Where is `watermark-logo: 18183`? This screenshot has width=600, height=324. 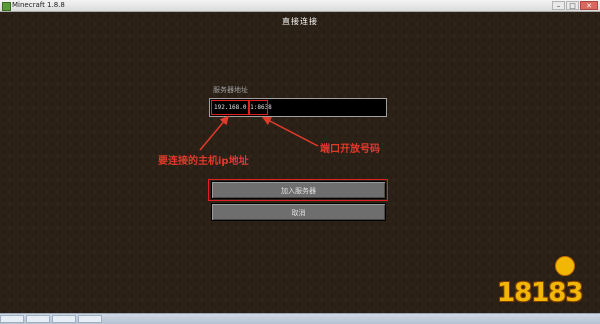 watermark-logo: 18183 is located at coordinates (544, 282).